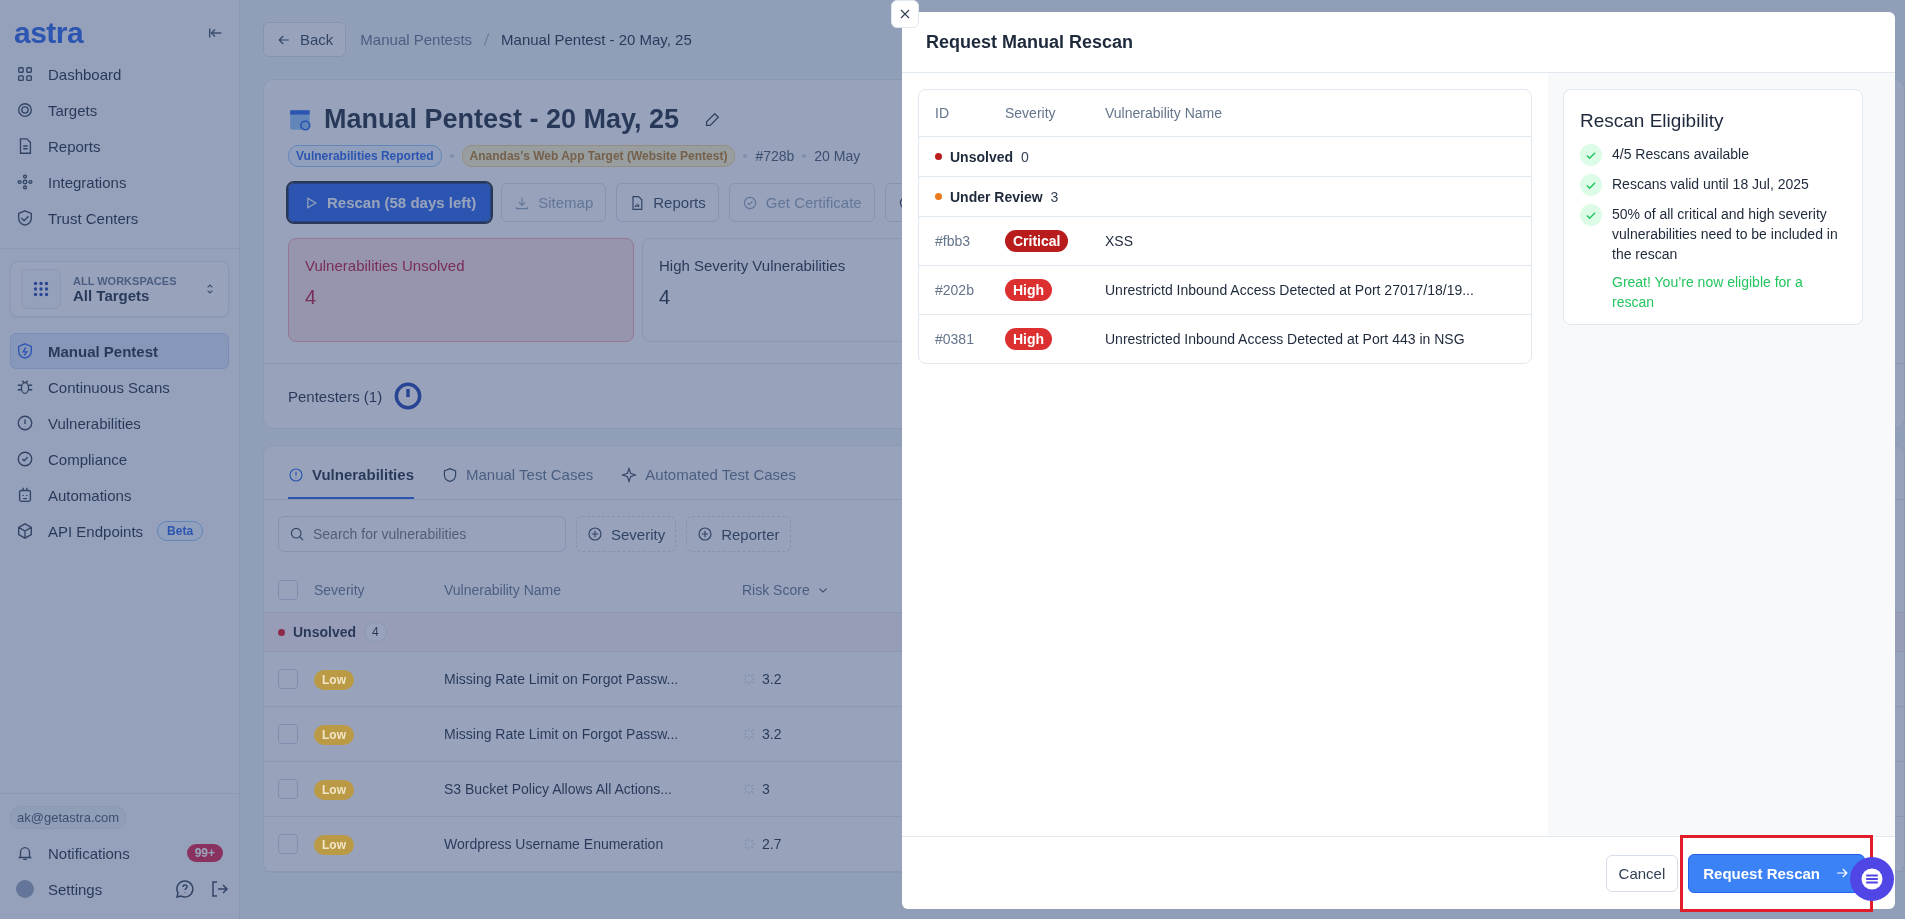 This screenshot has height=919, width=1905. I want to click on request-rescan-button: Request Rescan, so click(1776, 873).